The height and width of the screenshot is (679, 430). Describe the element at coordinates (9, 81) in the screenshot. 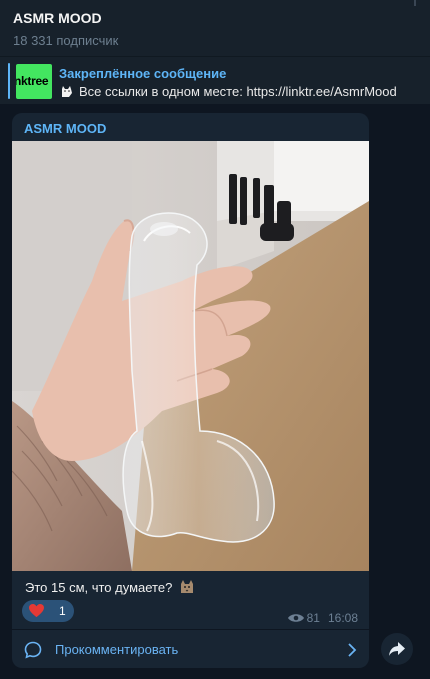

I see `pinned-accent-line` at that location.